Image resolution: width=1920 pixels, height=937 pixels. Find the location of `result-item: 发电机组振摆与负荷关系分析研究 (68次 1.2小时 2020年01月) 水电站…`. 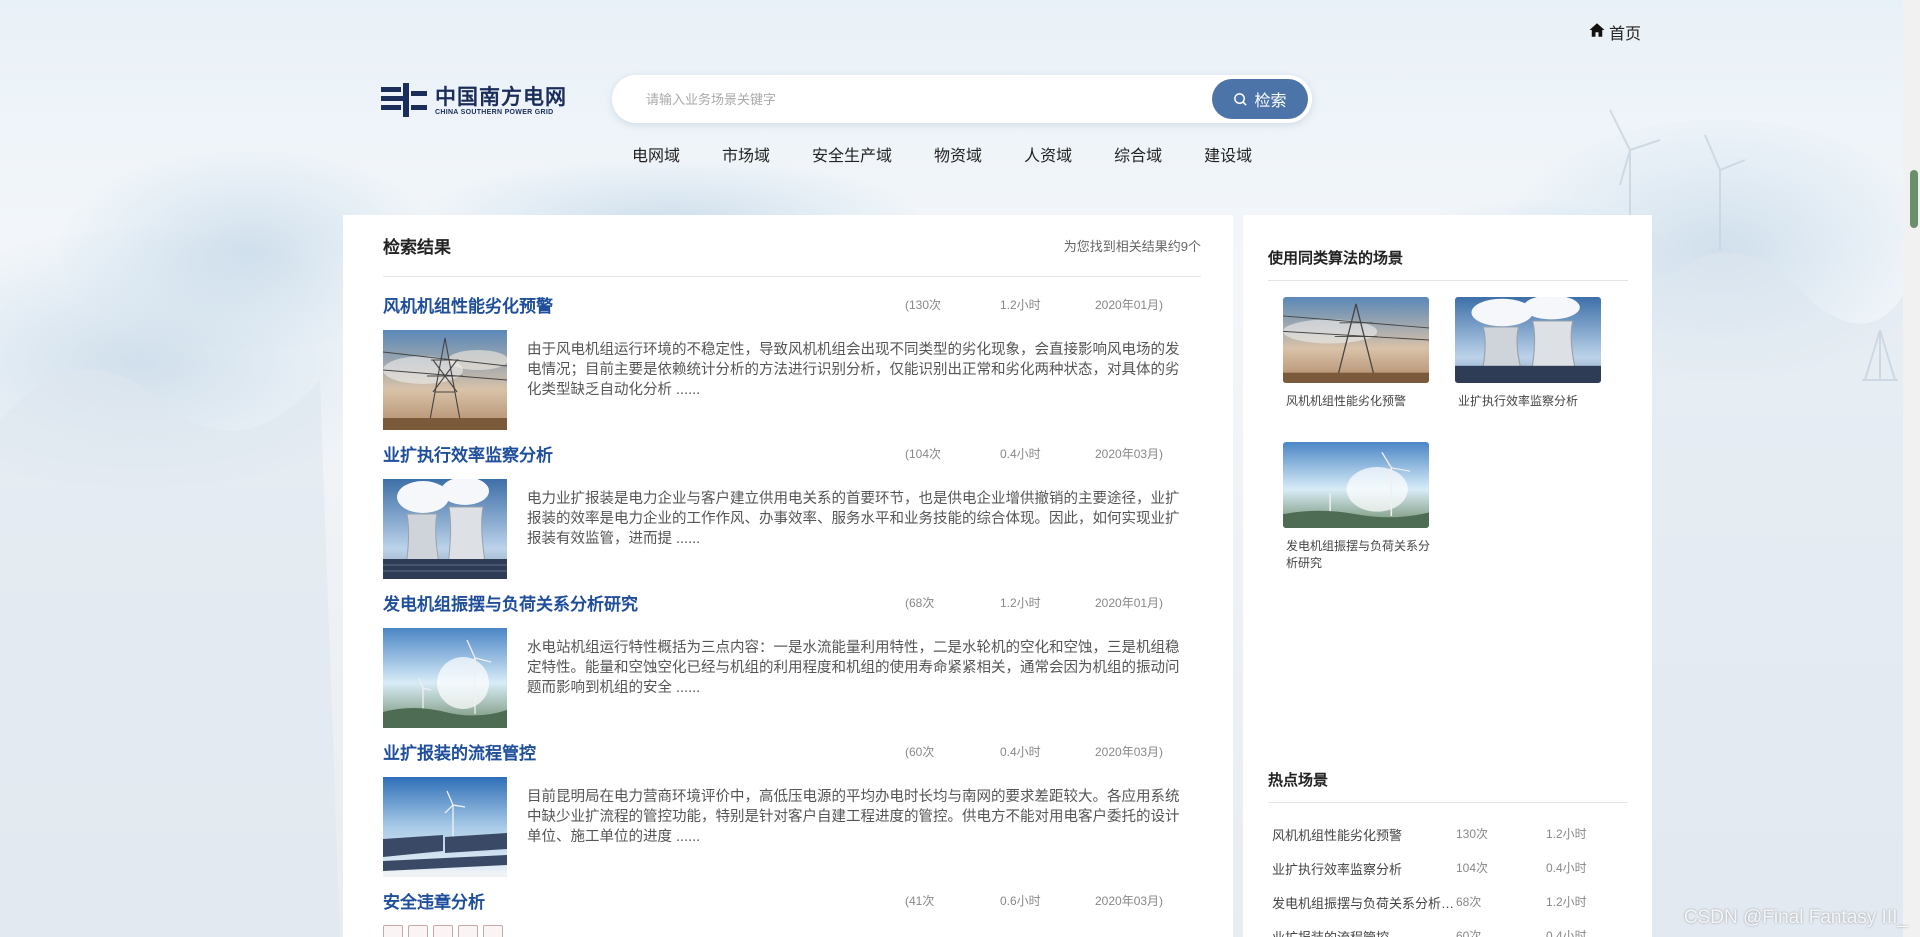

result-item: 发电机组振摆与负荷关系分析研究 (68次 1.2小时 2020年01月) 水电站… is located at coordinates (788, 659).